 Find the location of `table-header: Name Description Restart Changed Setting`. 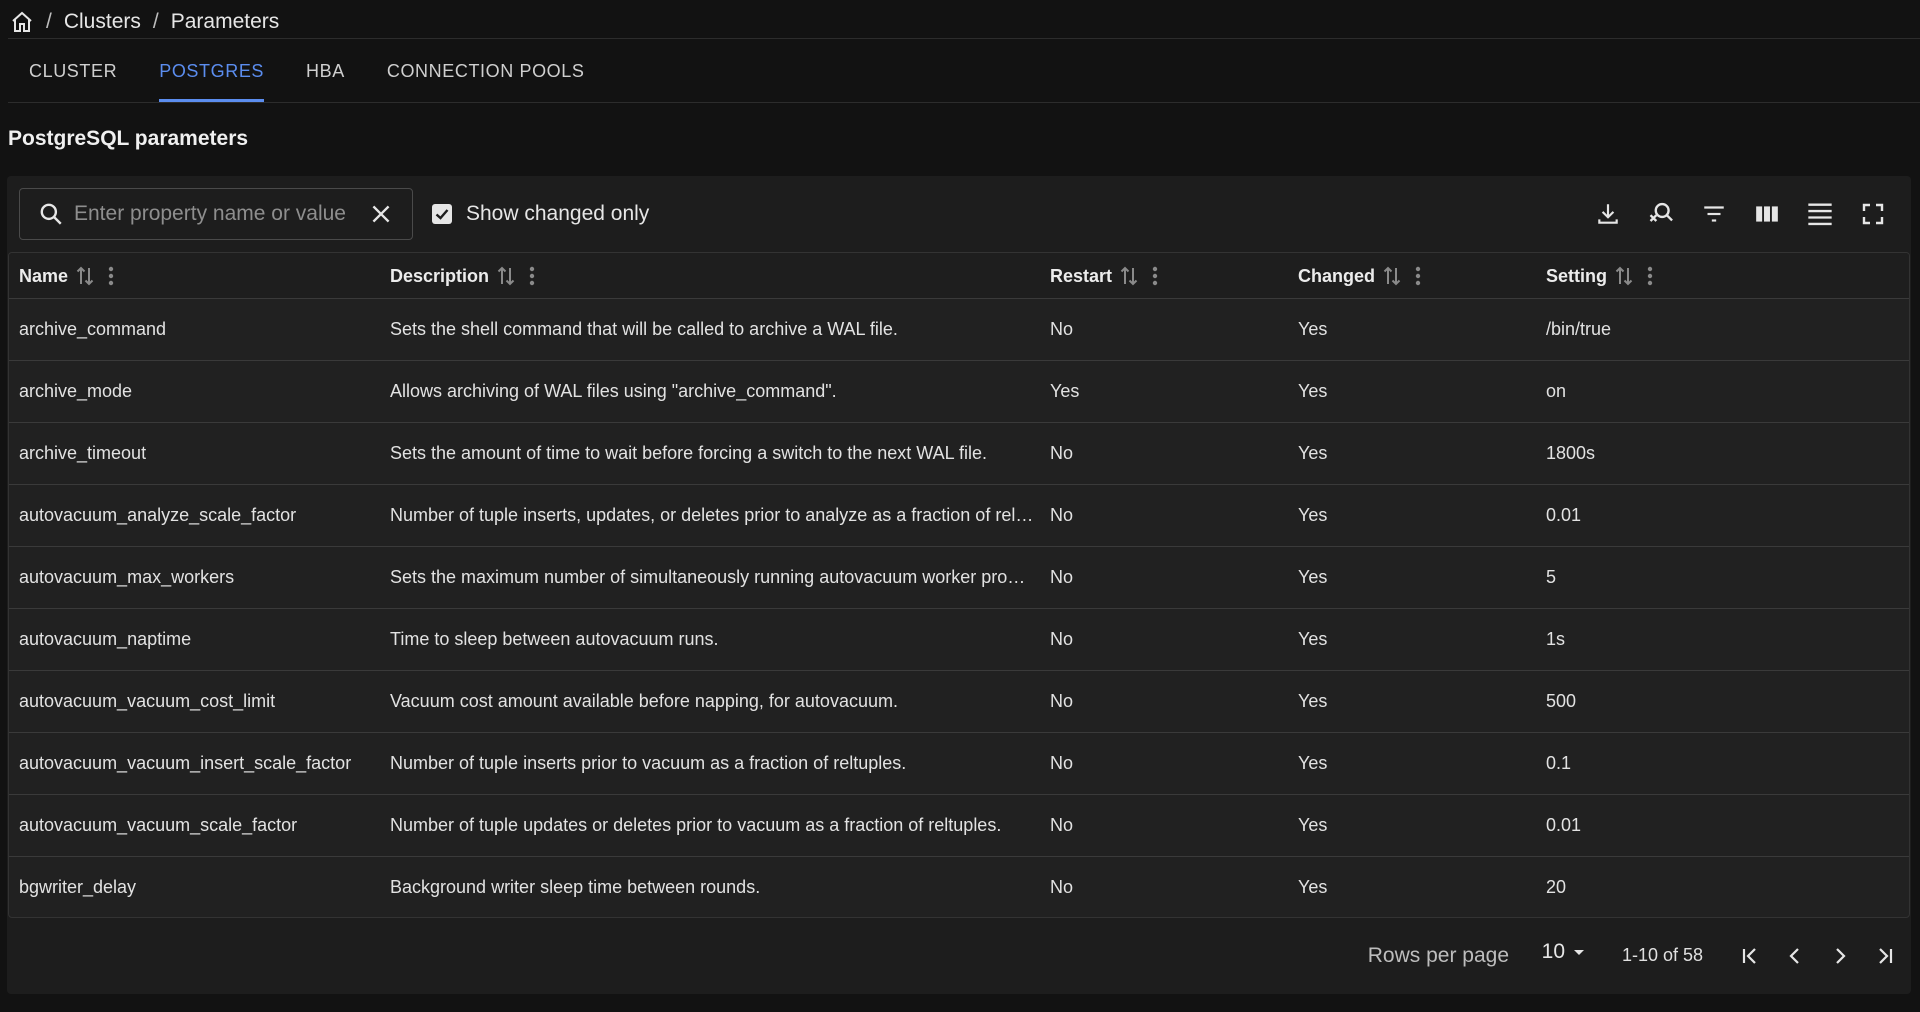

table-header: Name Description Restart Changed Setting is located at coordinates (959, 276).